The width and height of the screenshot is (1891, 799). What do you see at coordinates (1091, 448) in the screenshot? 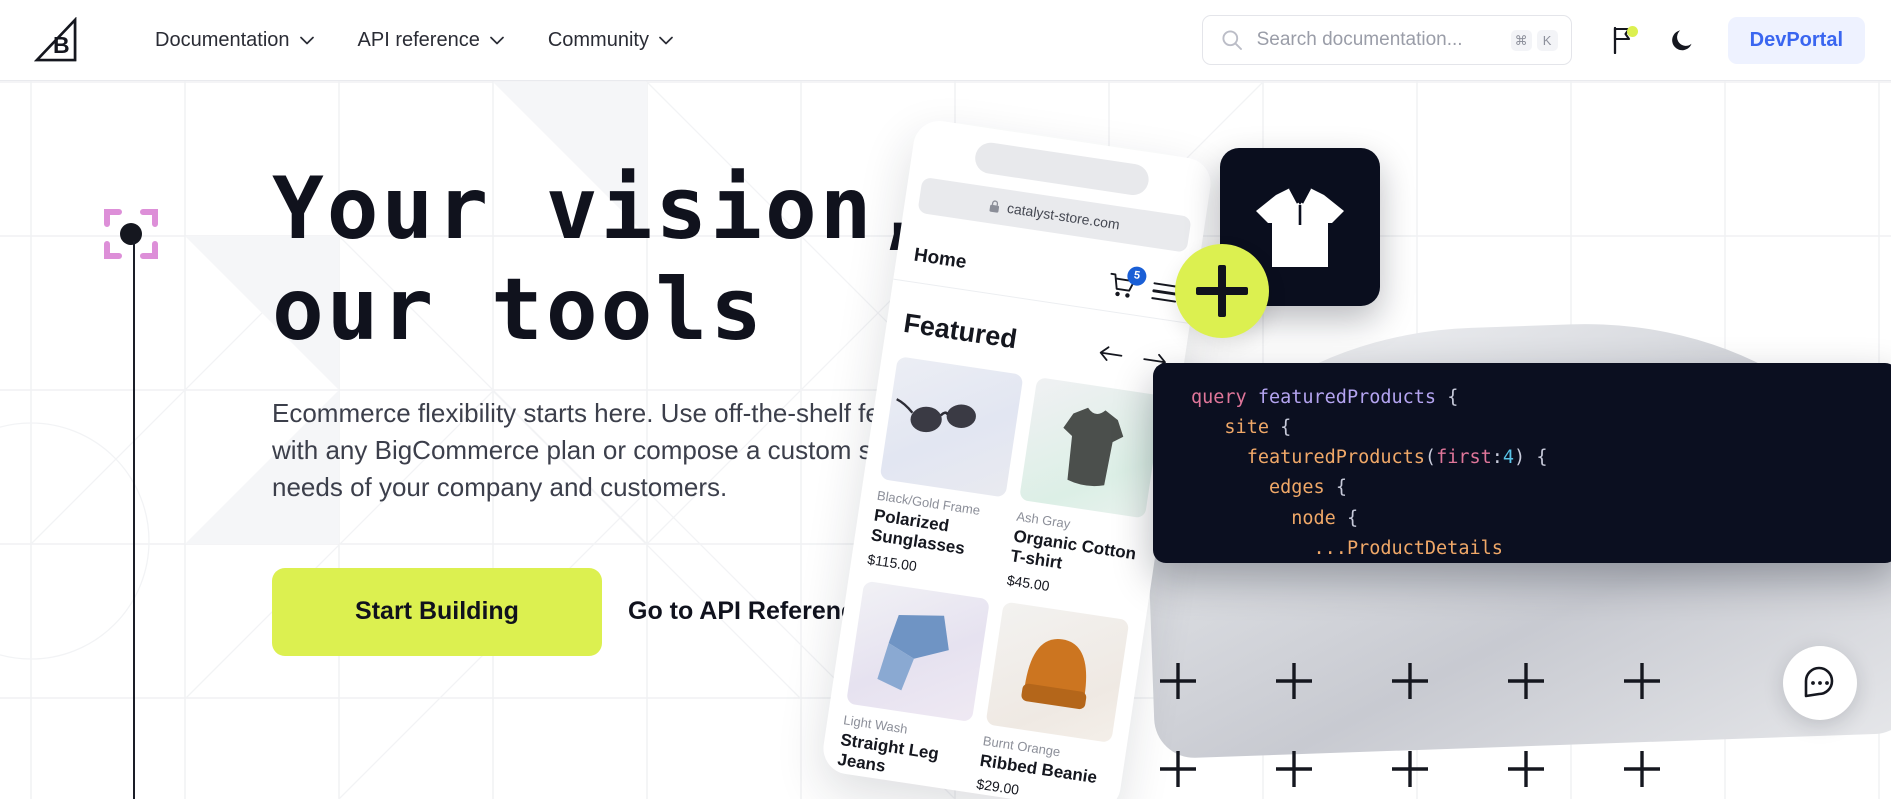
I see `tshirt-image` at bounding box center [1091, 448].